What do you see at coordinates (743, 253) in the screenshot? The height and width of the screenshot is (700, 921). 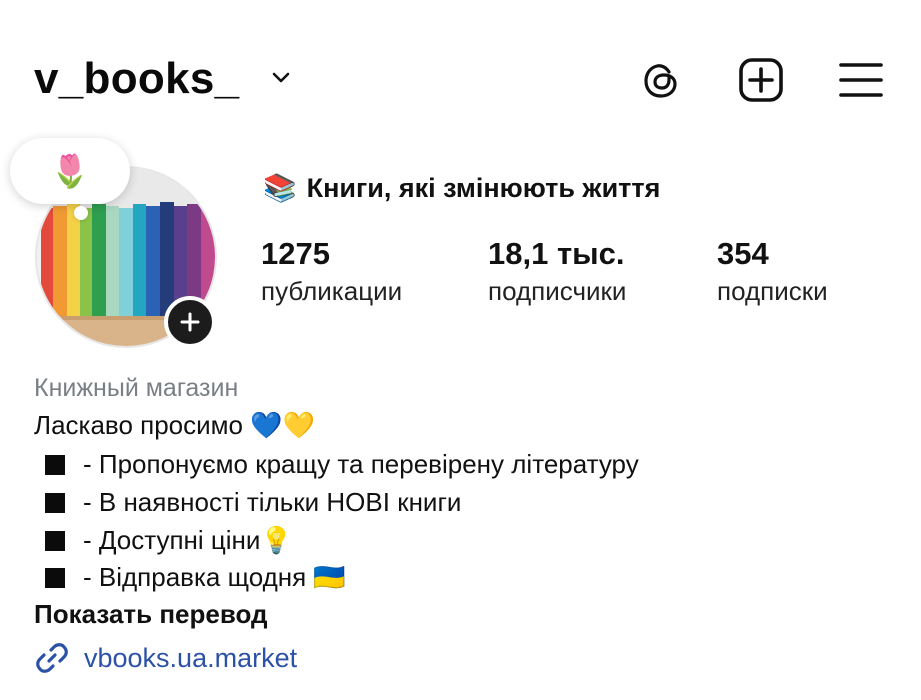 I see `stat-following-number: 354` at bounding box center [743, 253].